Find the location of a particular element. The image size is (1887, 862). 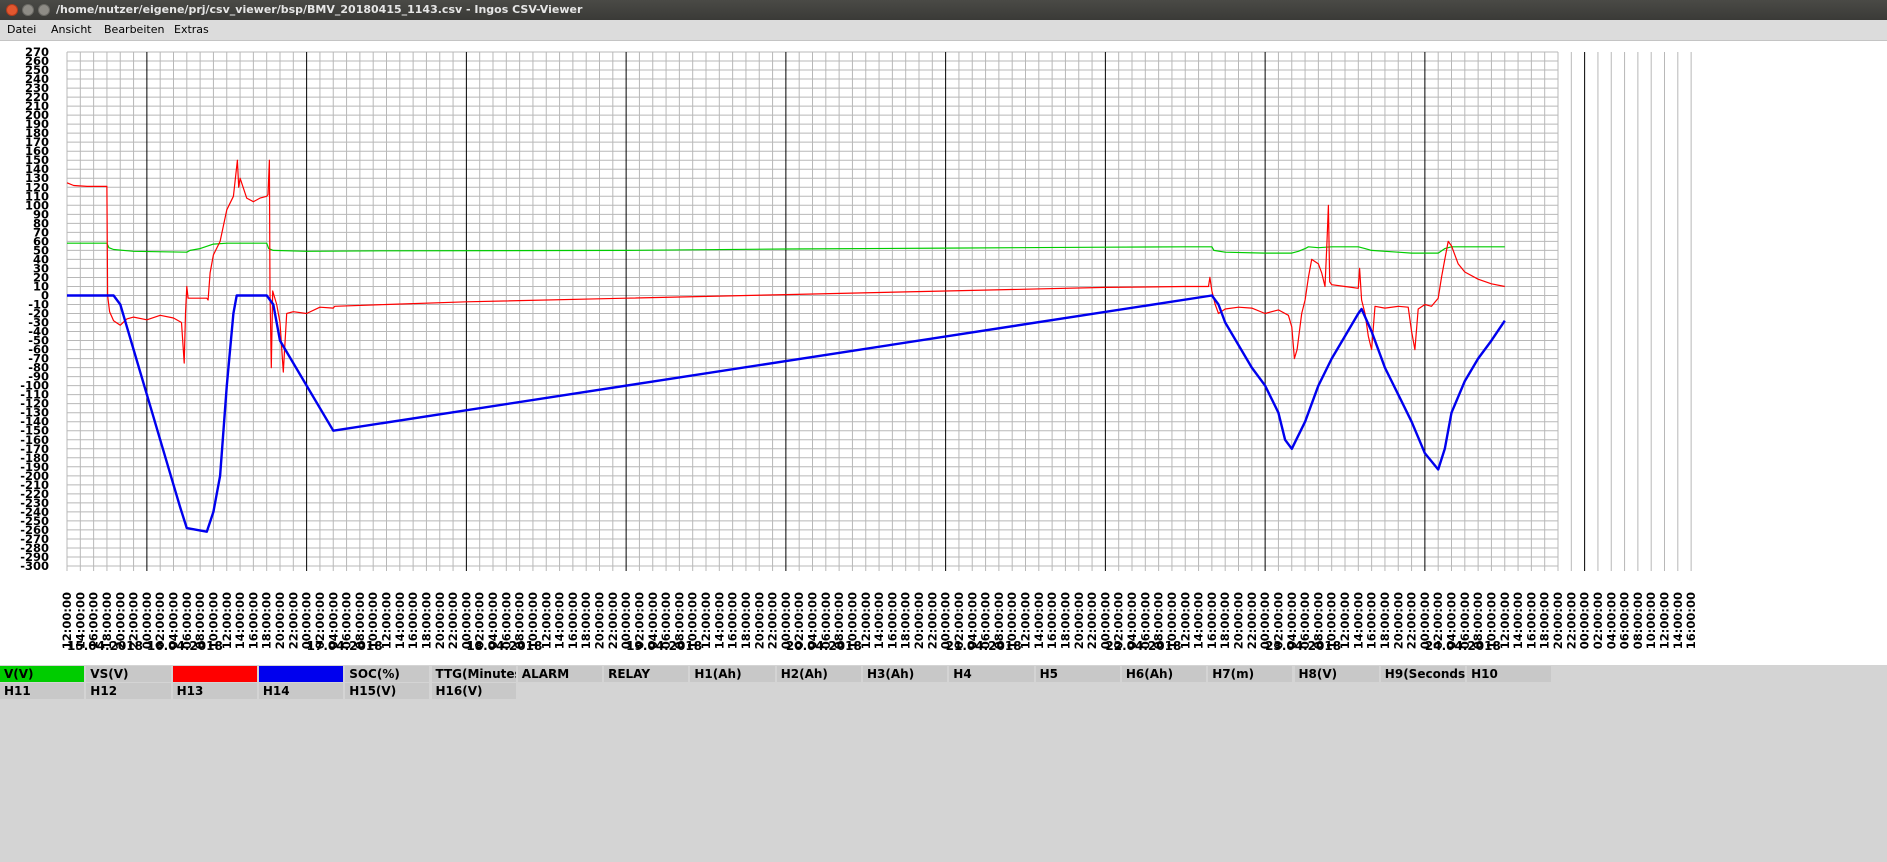

window-maximize-button is located at coordinates (44, 10).